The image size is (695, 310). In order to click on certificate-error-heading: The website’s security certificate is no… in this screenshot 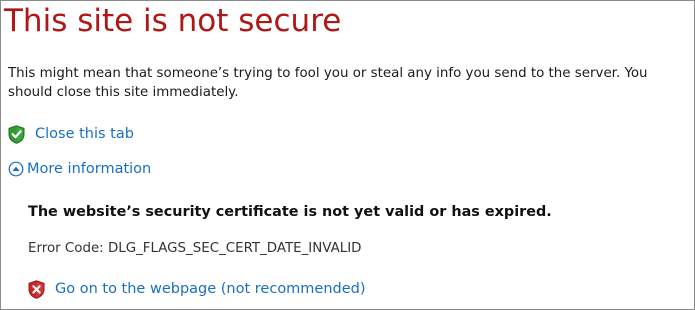, I will do `click(290, 212)`.